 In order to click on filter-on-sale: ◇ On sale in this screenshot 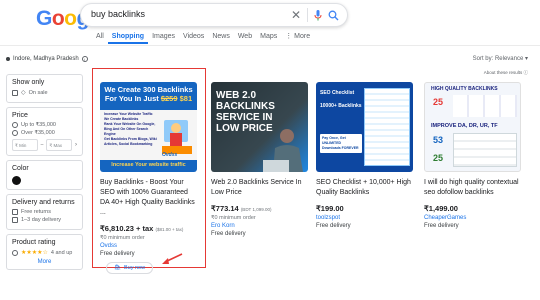, I will do `click(44, 92)`.